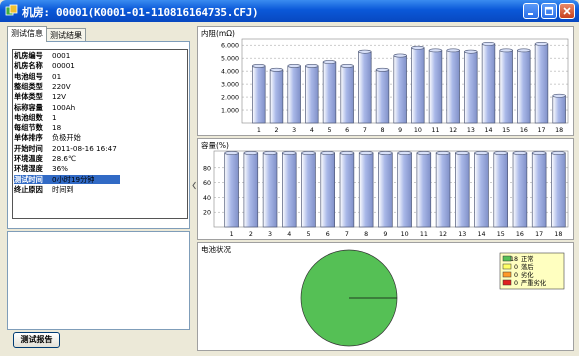  What do you see at coordinates (45, 158) in the screenshot?
I see `info-row: 环境温度 28.6℃` at bounding box center [45, 158].